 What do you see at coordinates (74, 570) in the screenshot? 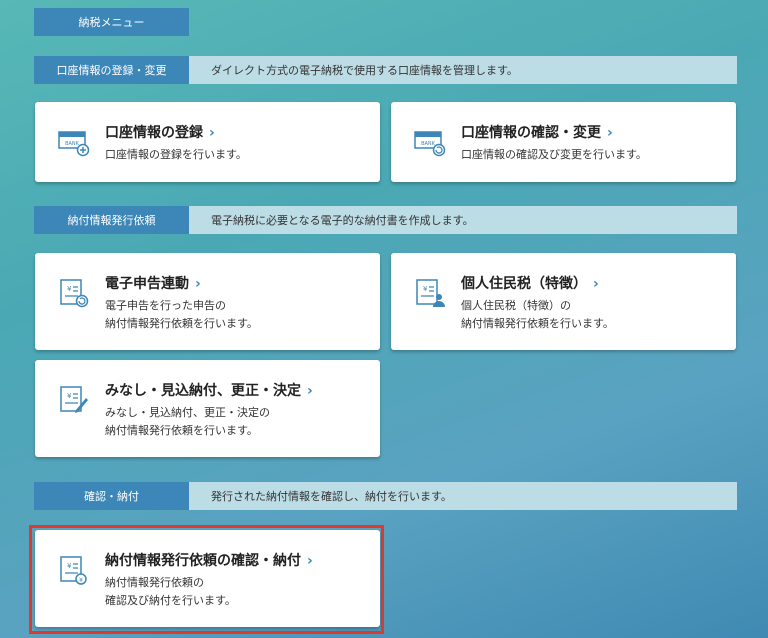
I see `yen-doc-coin-icon: ¥ ¥` at bounding box center [74, 570].